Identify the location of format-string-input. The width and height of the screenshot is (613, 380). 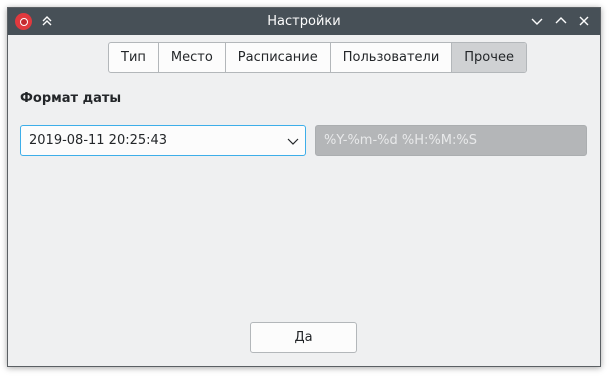
(451, 140).